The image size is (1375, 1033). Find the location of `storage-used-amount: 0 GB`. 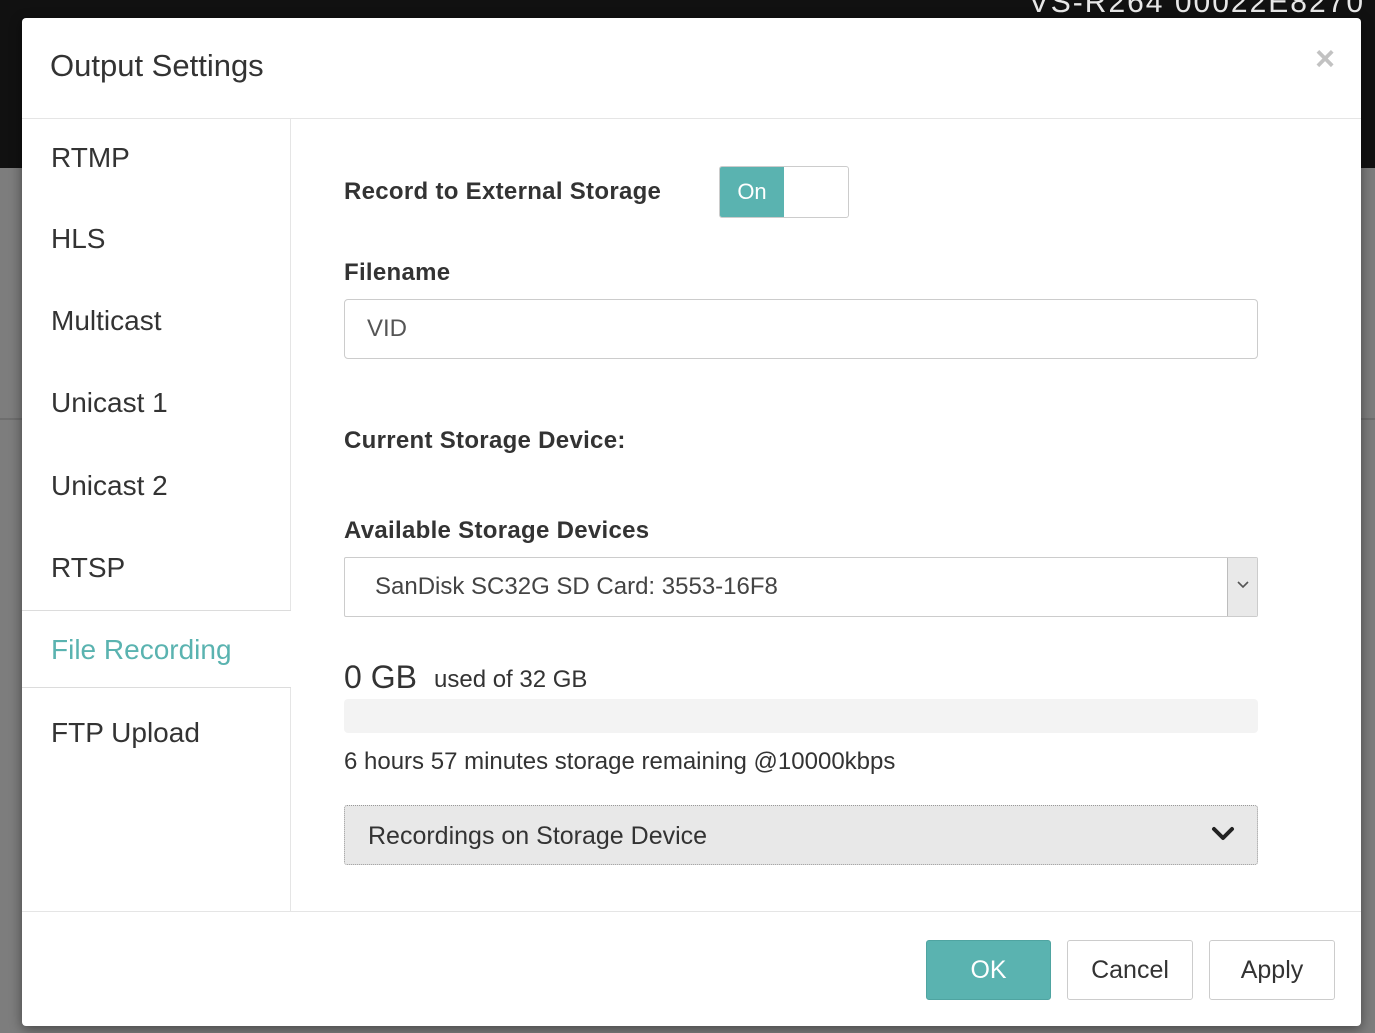

storage-used-amount: 0 GB is located at coordinates (380, 677).